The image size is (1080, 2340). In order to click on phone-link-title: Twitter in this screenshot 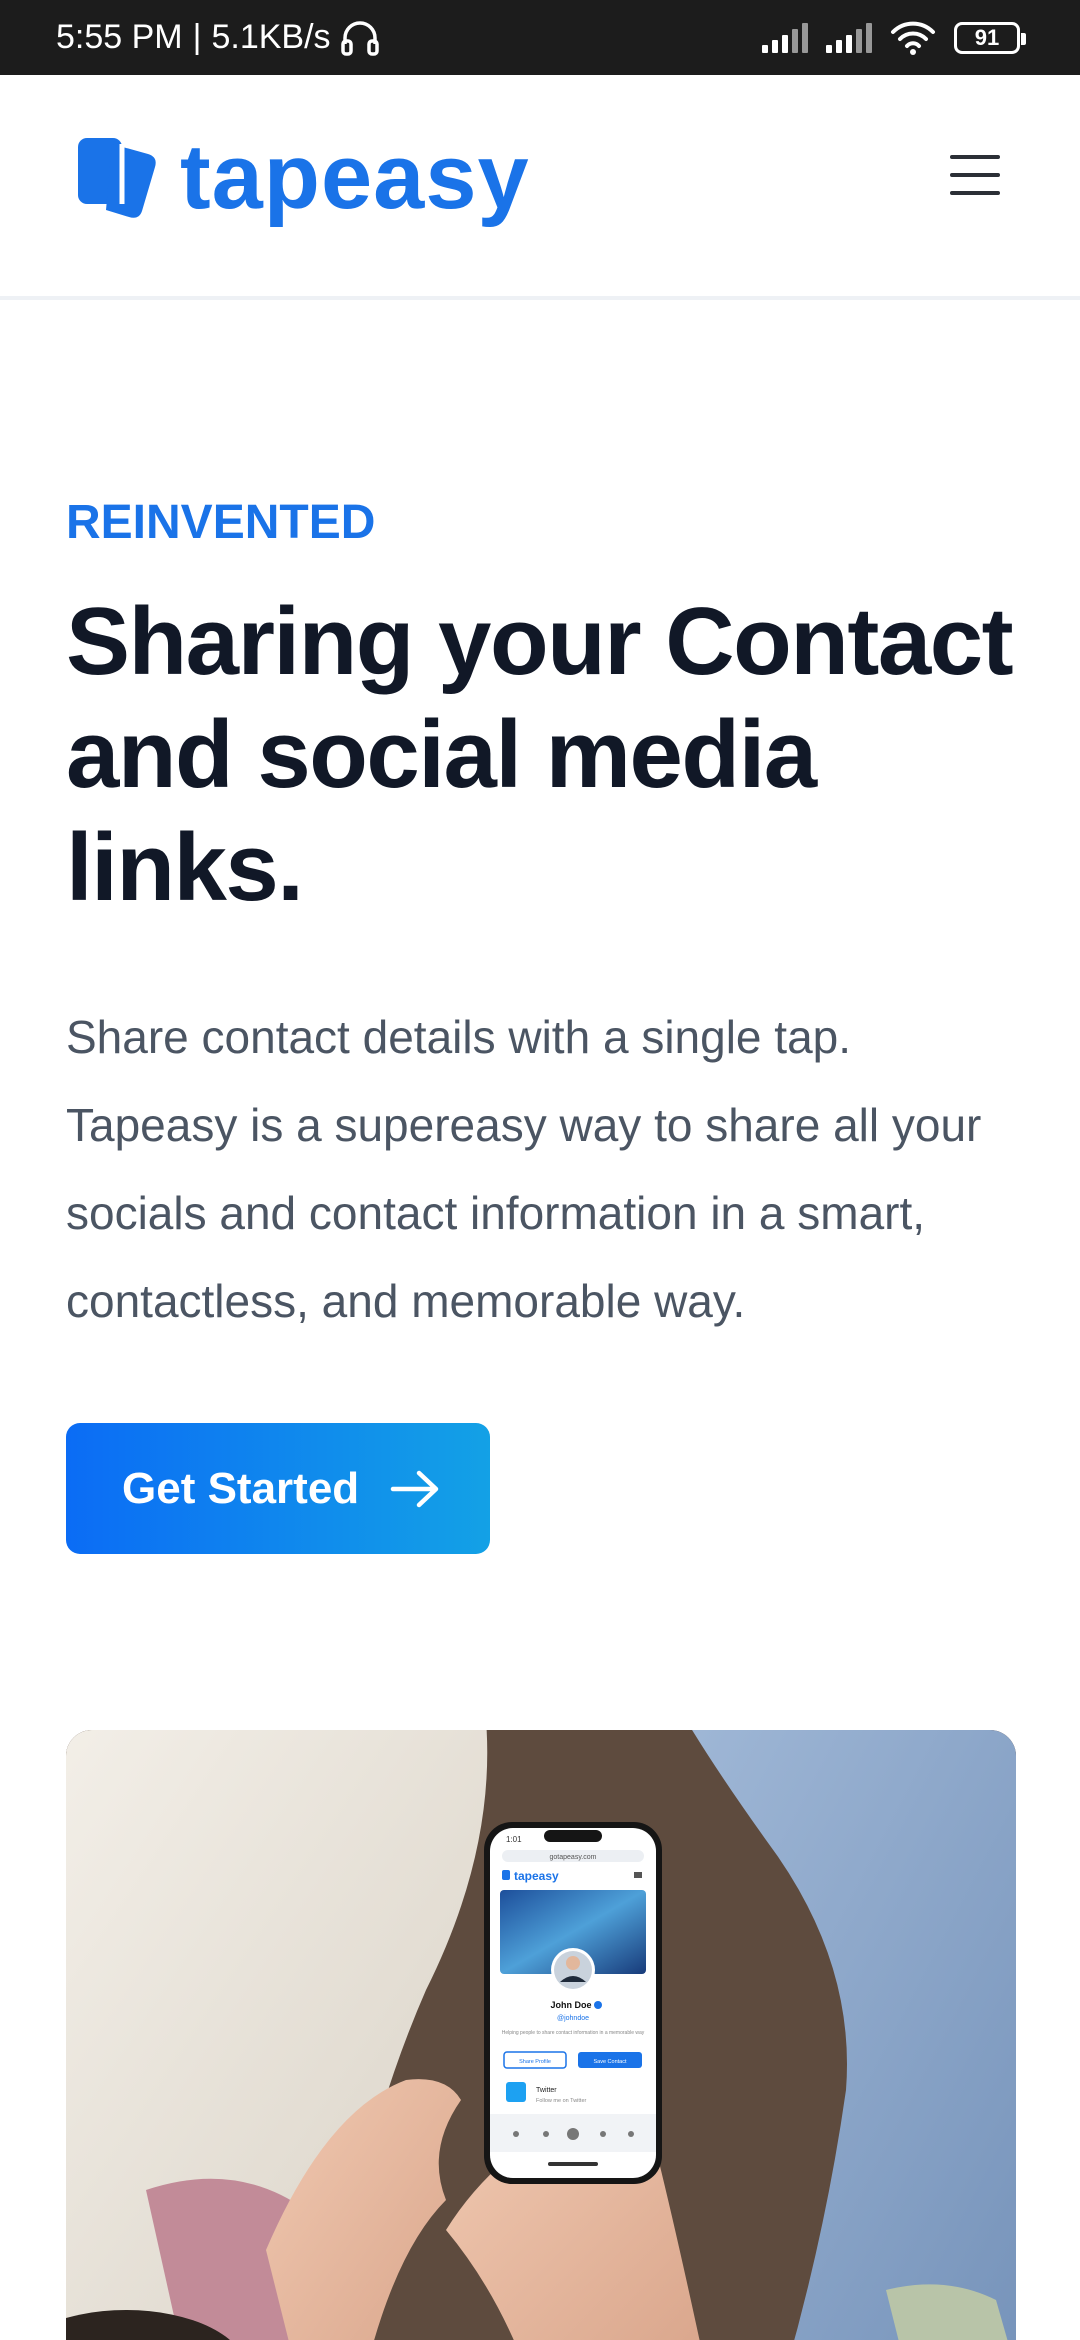, I will do `click(546, 2090)`.